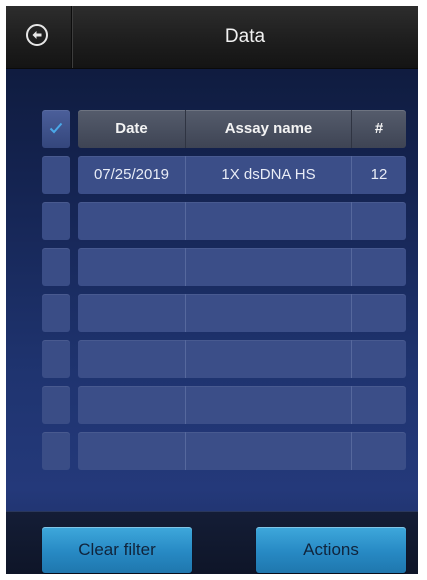 The height and width of the screenshot is (580, 427). I want to click on column-header-count: #, so click(379, 129).